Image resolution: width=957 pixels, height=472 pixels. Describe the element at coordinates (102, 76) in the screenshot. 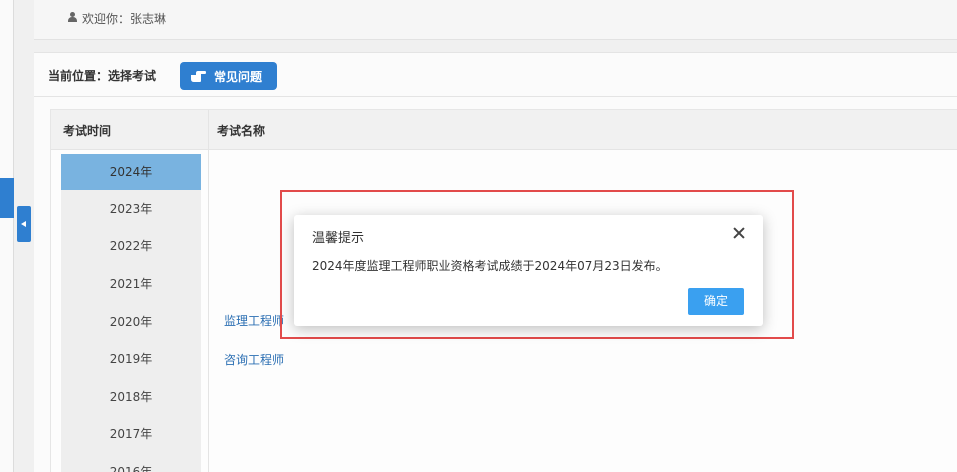

I see `breadcrumb: 当前位置：选择考试` at that location.